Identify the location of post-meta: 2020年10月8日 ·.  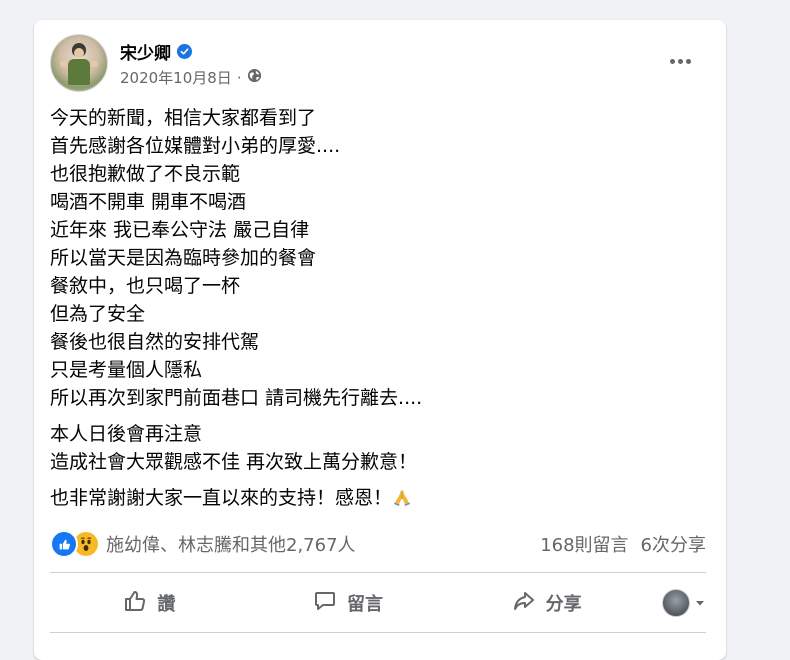
(191, 77).